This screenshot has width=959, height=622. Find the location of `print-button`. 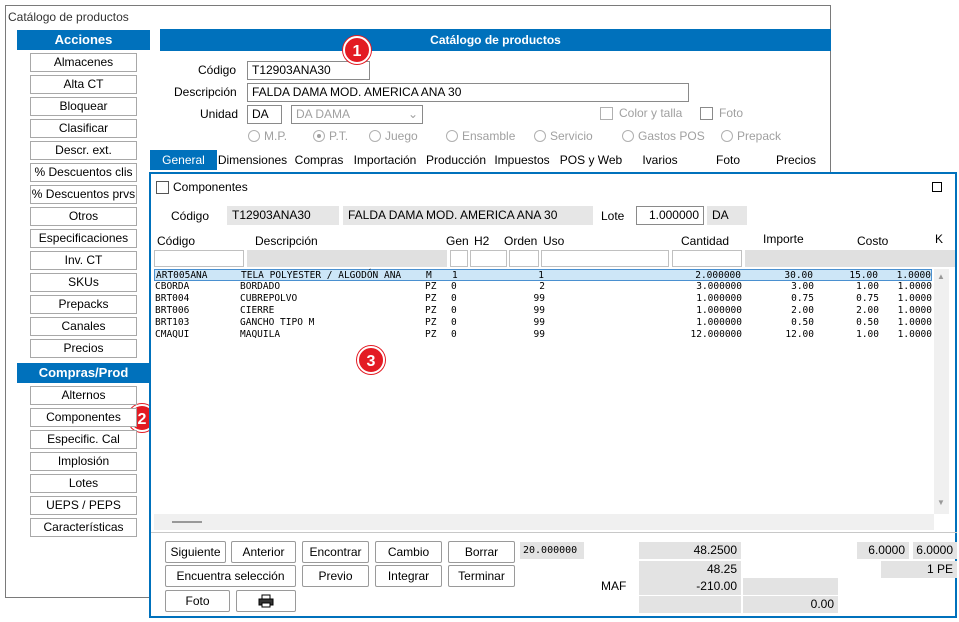

print-button is located at coordinates (266, 601).